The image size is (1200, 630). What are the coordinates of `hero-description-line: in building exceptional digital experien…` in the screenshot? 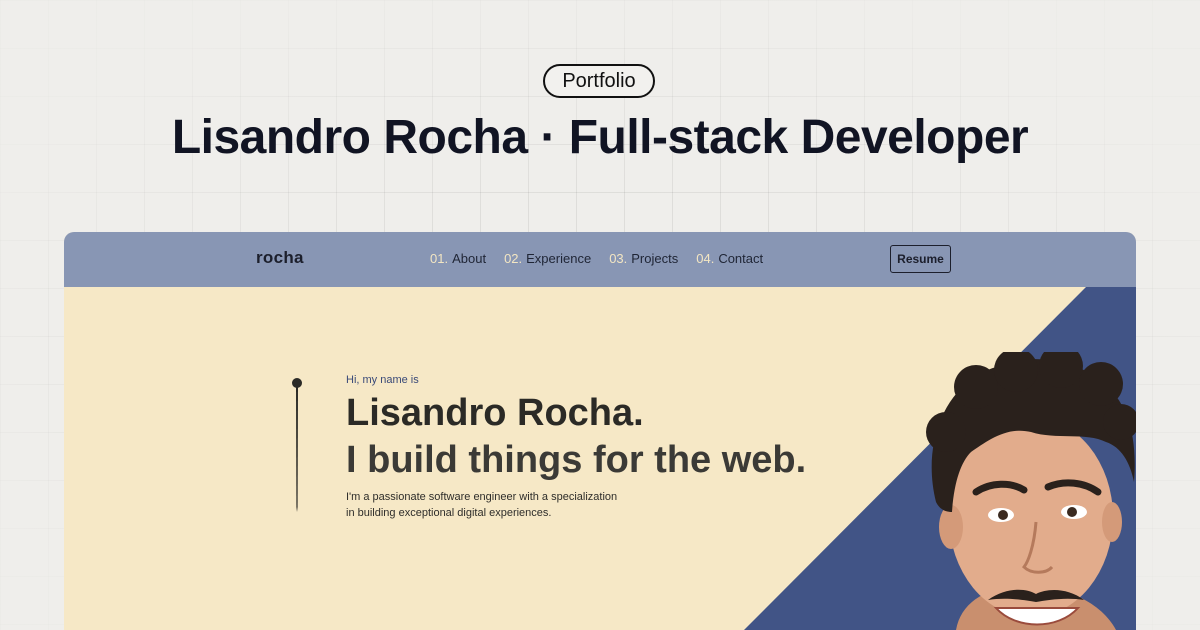 It's located at (449, 513).